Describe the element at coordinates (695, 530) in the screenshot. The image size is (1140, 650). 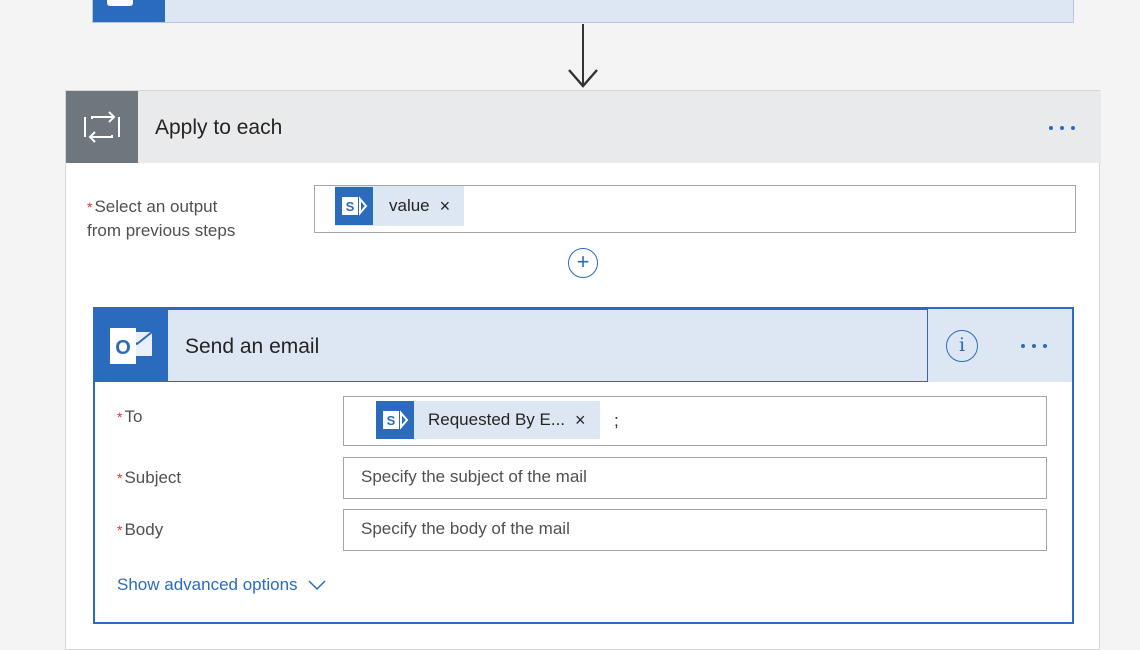
I see `body-input: Specify the body of the mail` at that location.